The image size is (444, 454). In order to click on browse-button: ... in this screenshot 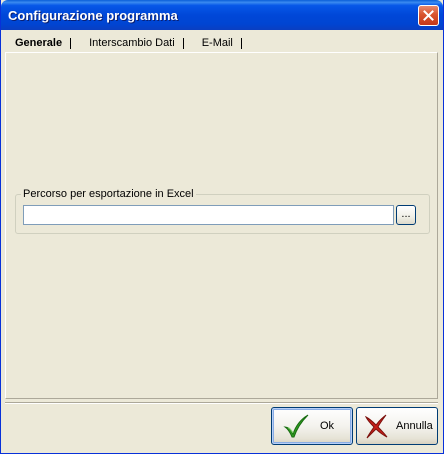, I will do `click(406, 215)`.